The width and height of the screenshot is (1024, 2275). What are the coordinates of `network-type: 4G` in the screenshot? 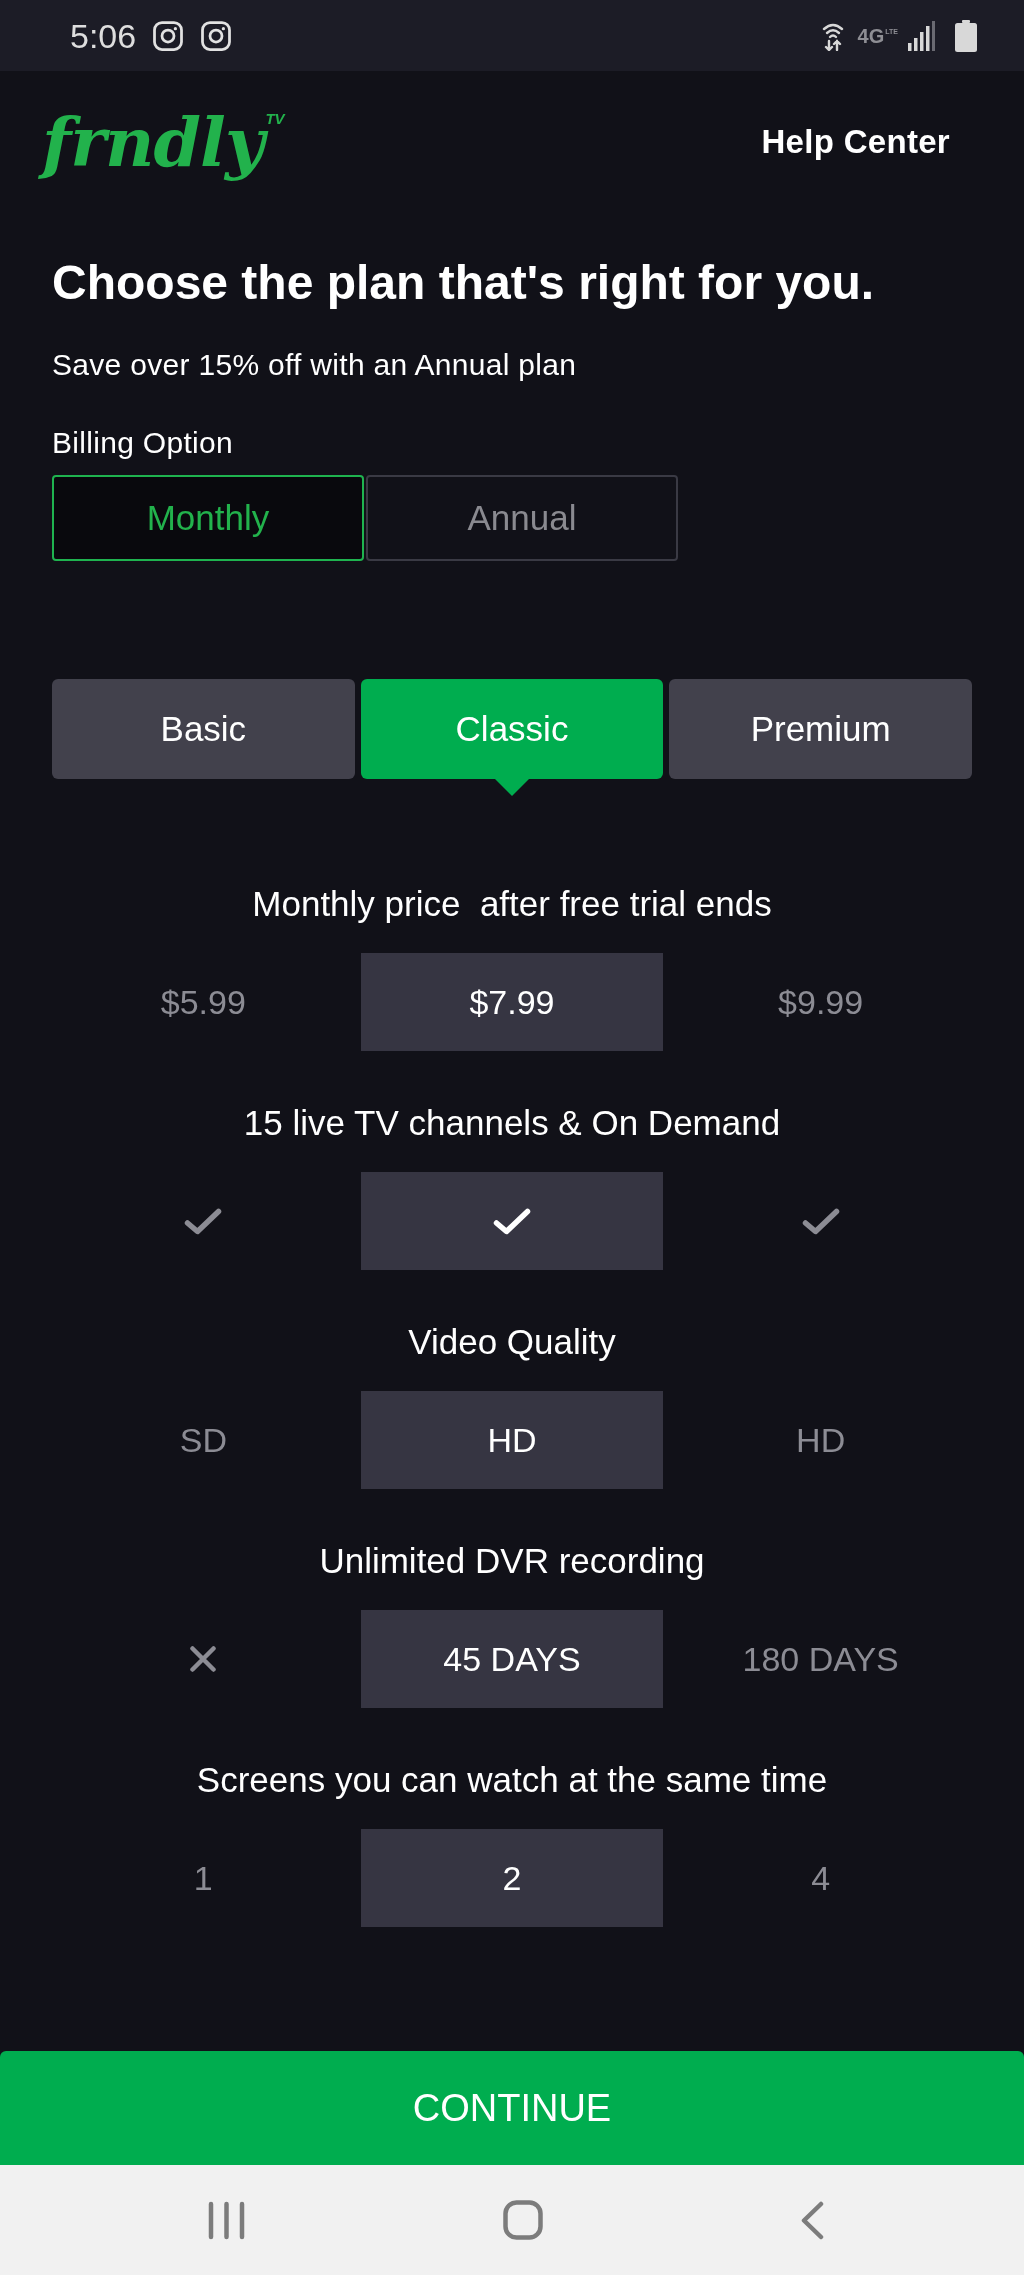 It's located at (871, 35).